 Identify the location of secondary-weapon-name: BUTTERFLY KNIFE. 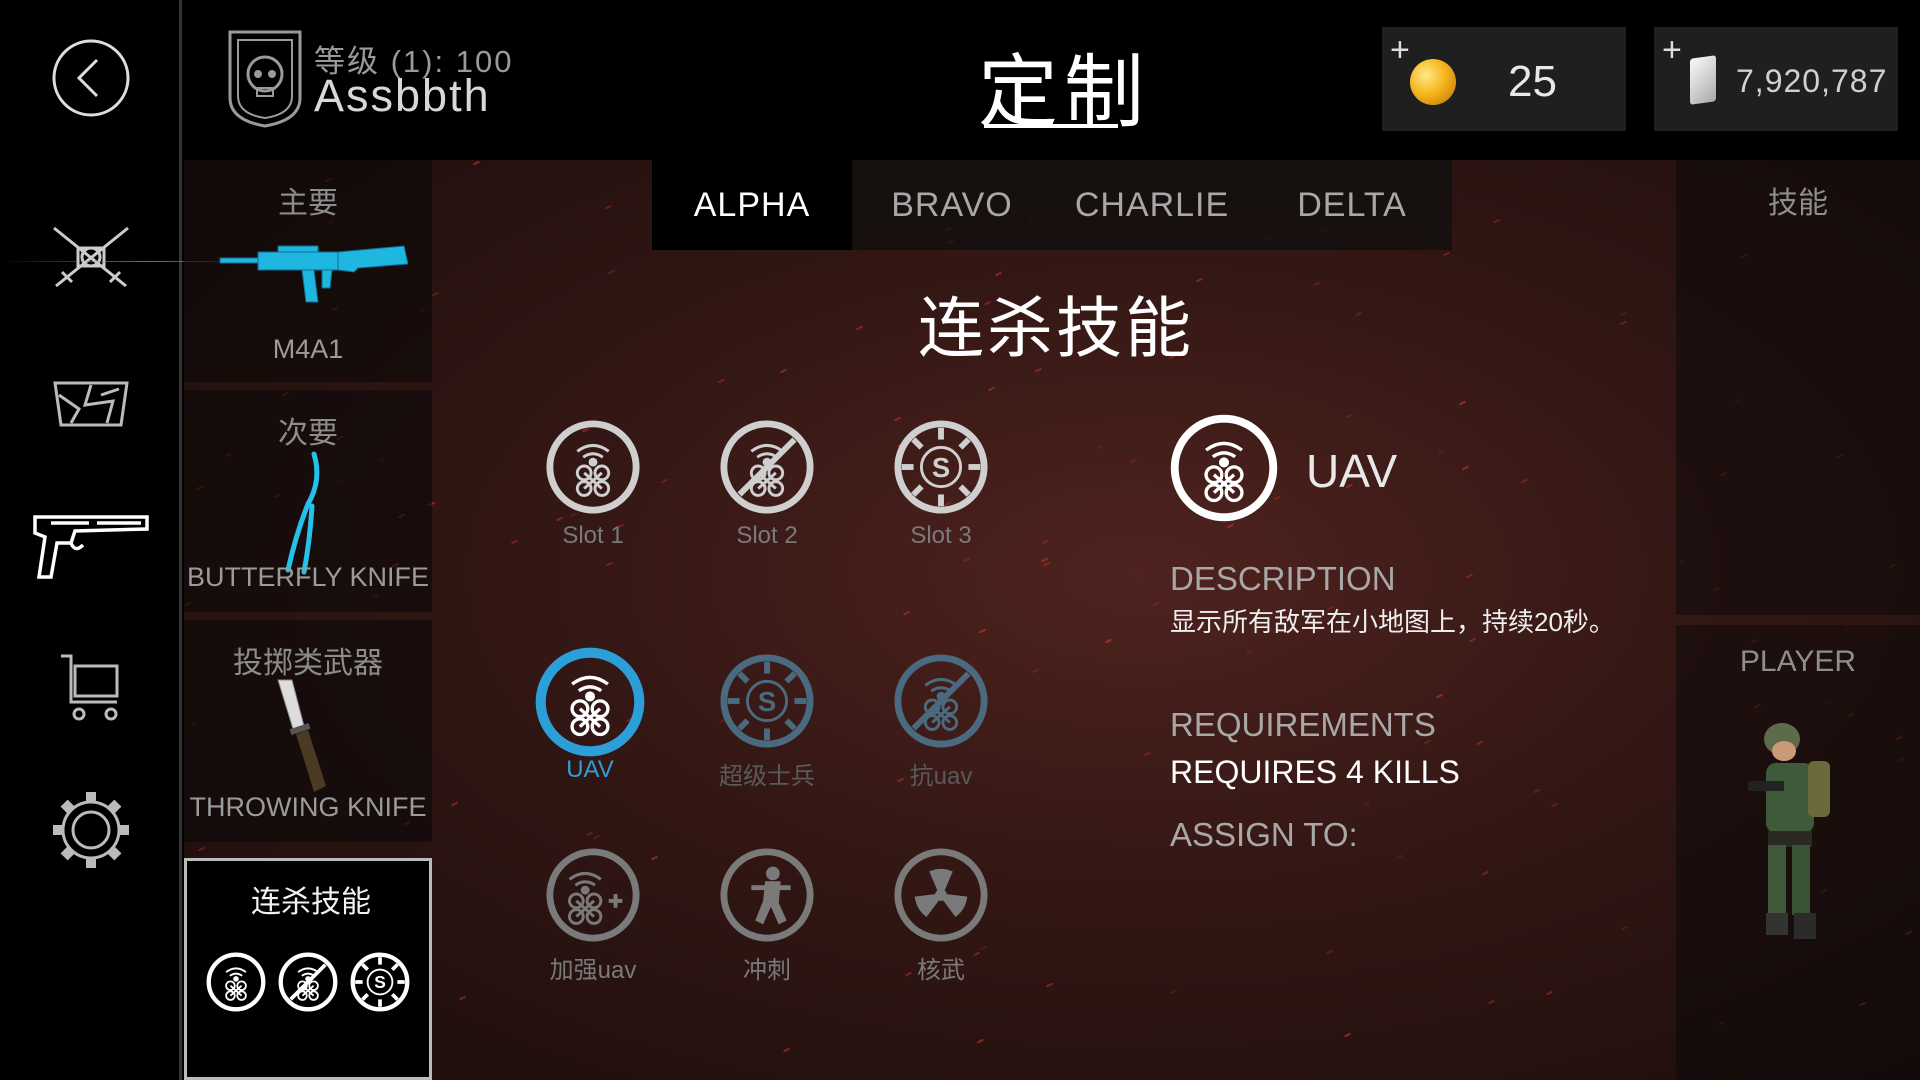
(308, 577).